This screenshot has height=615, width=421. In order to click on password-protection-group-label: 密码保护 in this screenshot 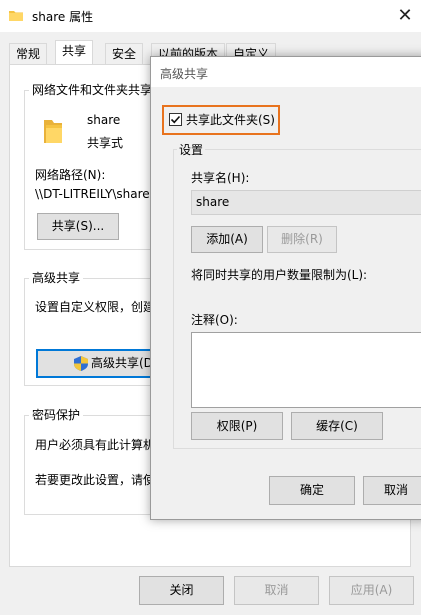, I will do `click(56, 414)`.